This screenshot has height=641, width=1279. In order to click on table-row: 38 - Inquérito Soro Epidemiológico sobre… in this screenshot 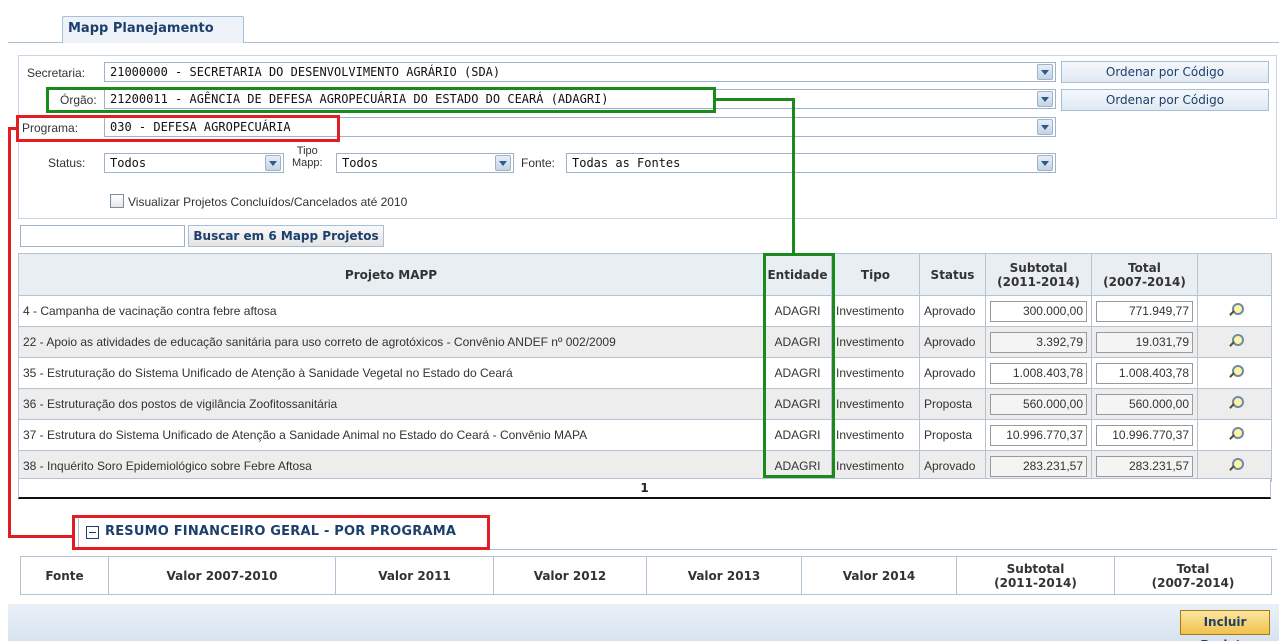, I will do `click(645, 466)`.